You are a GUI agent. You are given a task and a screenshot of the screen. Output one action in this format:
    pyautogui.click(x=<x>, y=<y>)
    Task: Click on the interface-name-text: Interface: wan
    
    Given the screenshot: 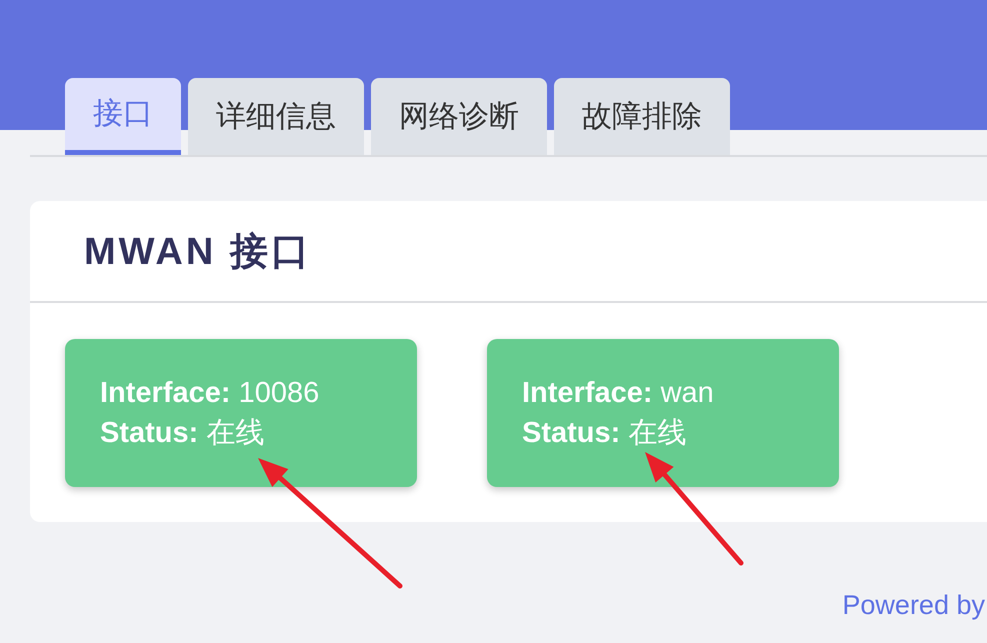 What is the action you would take?
    pyautogui.click(x=618, y=393)
    